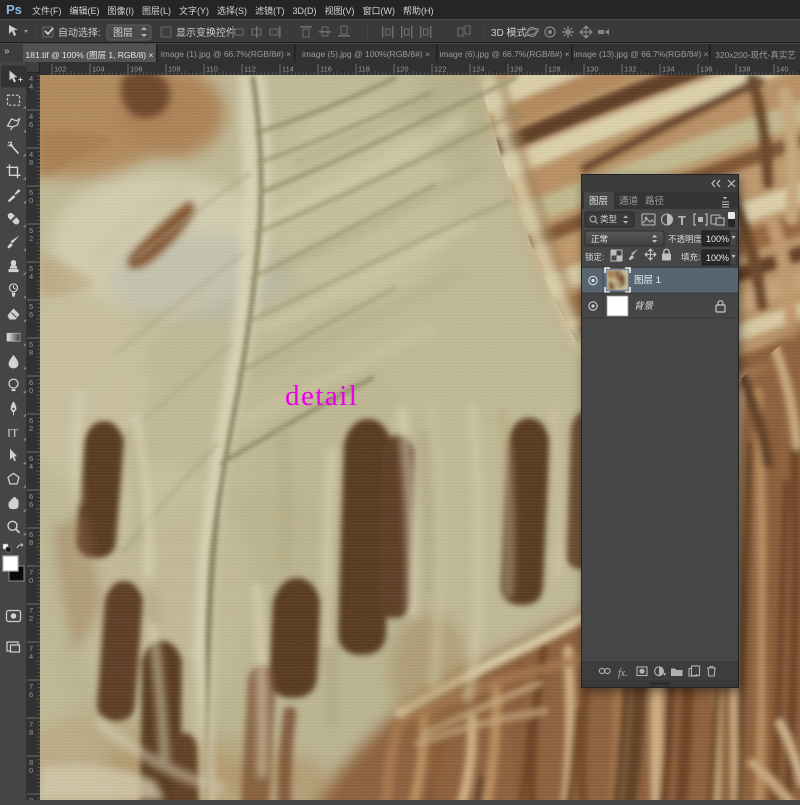  Describe the element at coordinates (364, 69) in the screenshot. I see `svg-text: 118` at that location.